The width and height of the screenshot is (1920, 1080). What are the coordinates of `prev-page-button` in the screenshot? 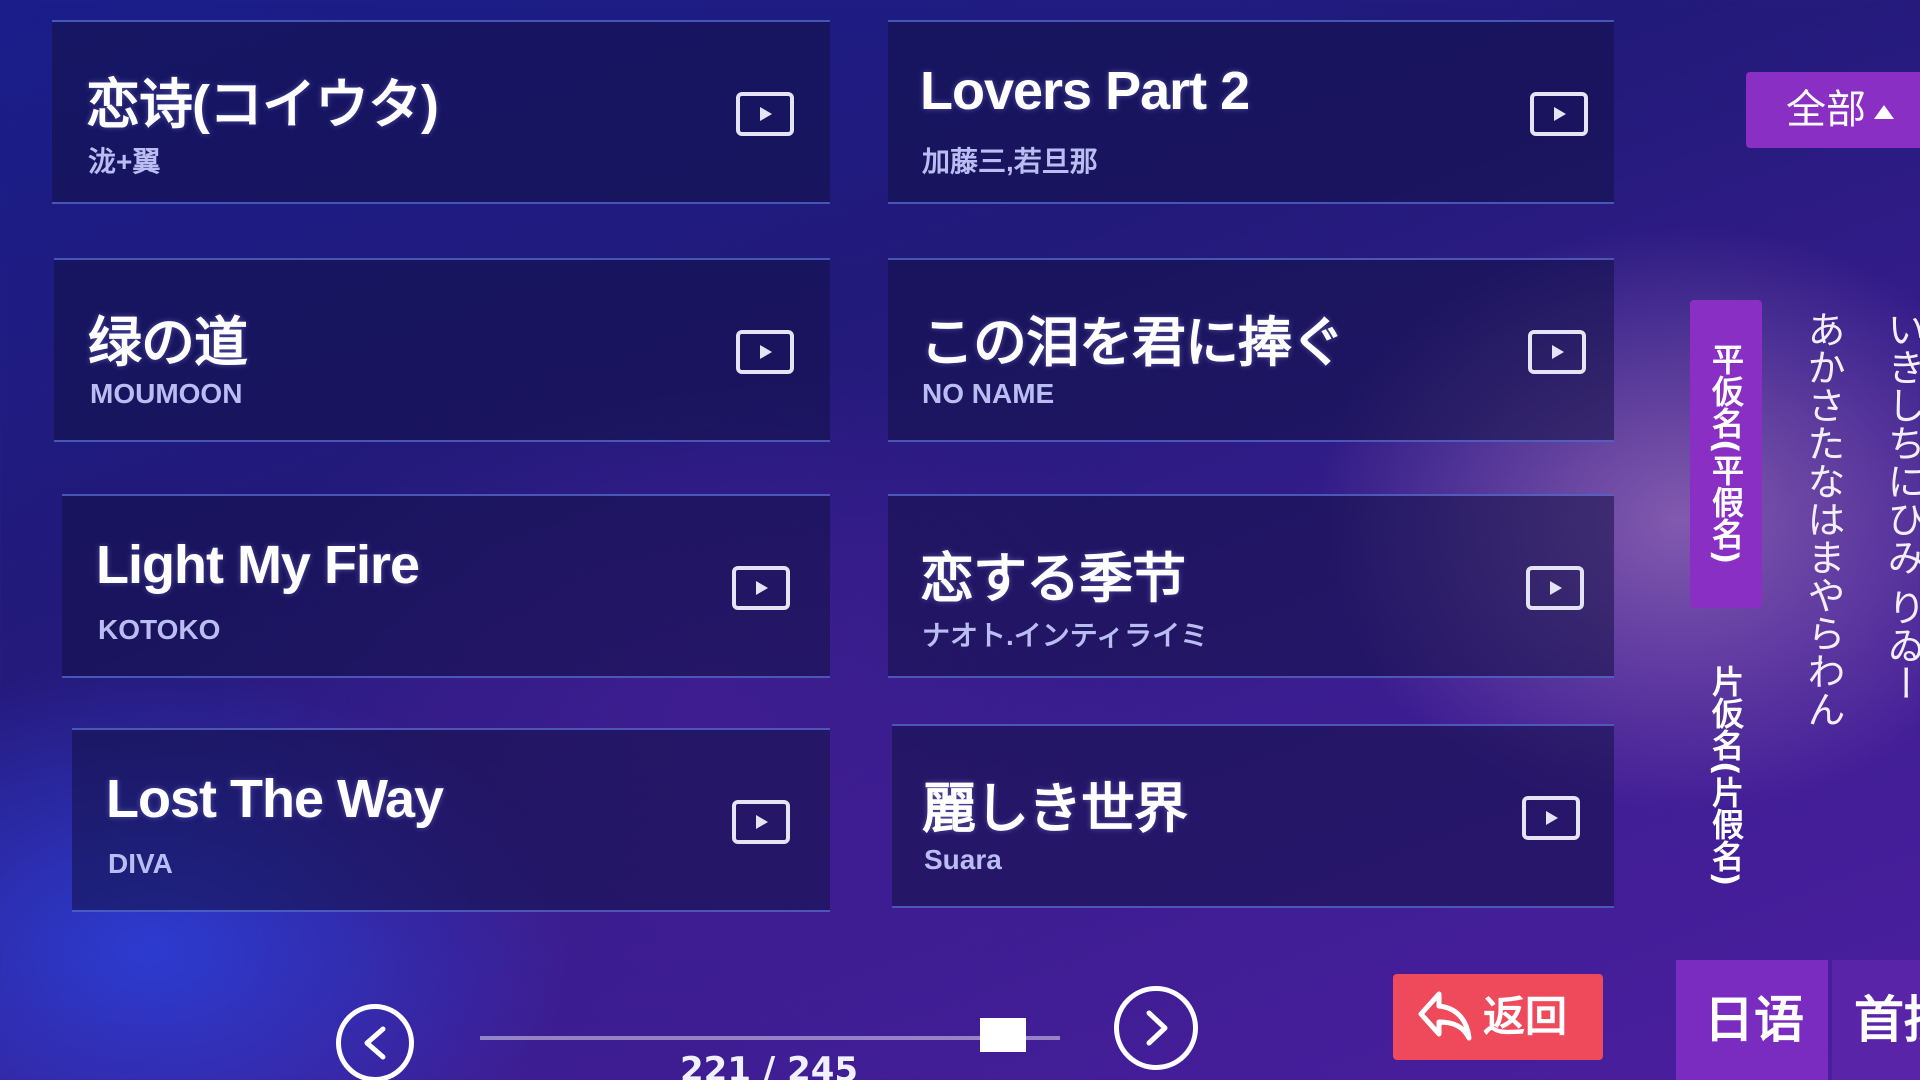 It's located at (375, 1042).